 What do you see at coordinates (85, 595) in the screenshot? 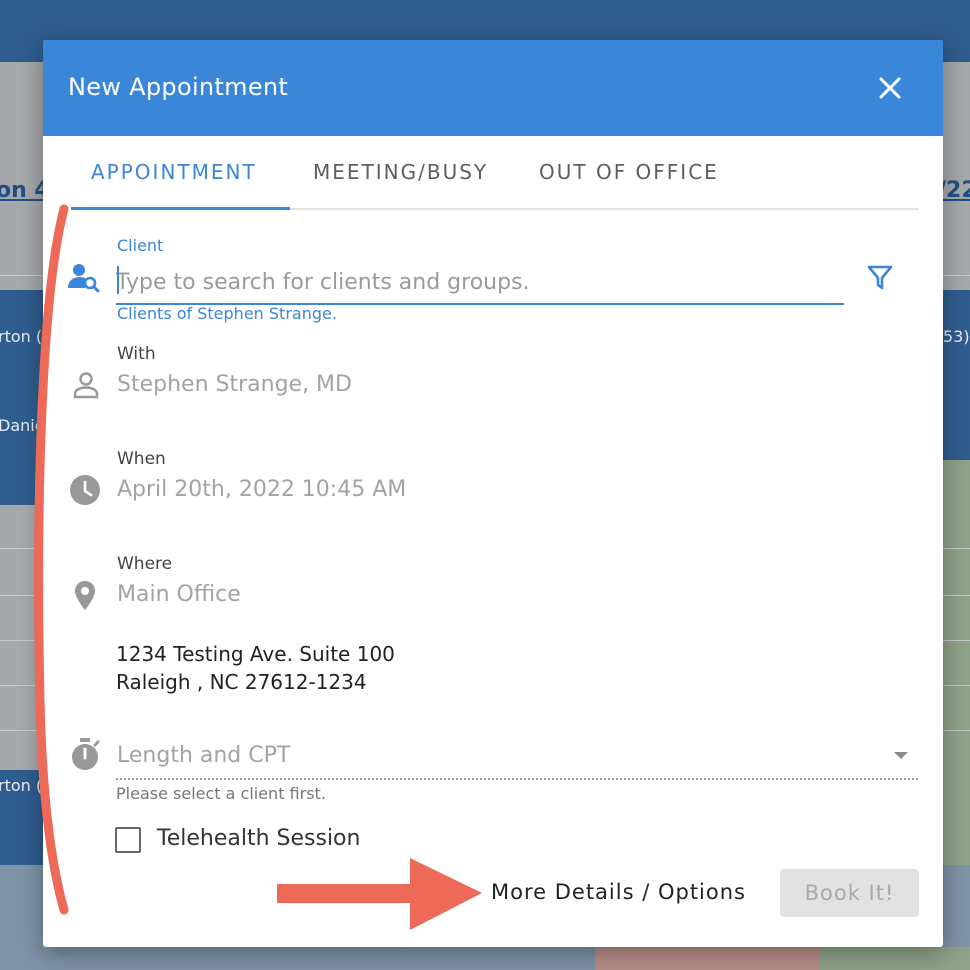
I see `location-pin-icon` at bounding box center [85, 595].